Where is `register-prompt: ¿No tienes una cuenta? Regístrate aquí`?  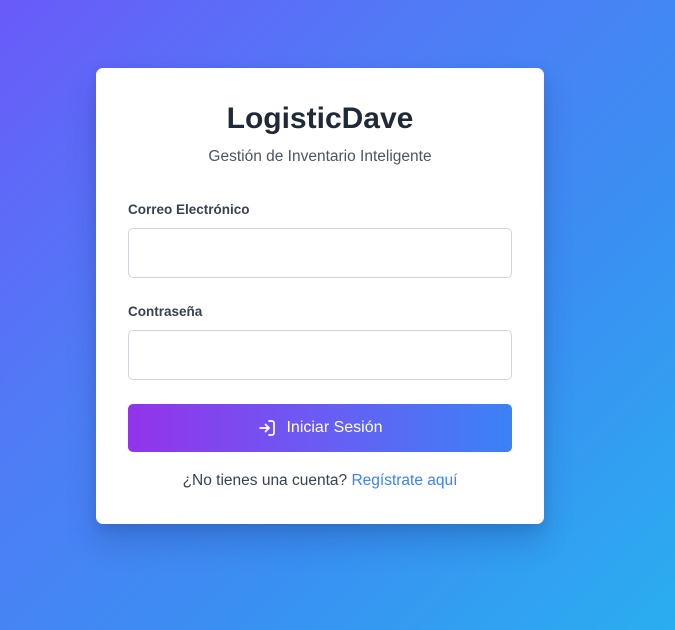 register-prompt: ¿No tienes una cuenta? Regístrate aquí is located at coordinates (320, 481).